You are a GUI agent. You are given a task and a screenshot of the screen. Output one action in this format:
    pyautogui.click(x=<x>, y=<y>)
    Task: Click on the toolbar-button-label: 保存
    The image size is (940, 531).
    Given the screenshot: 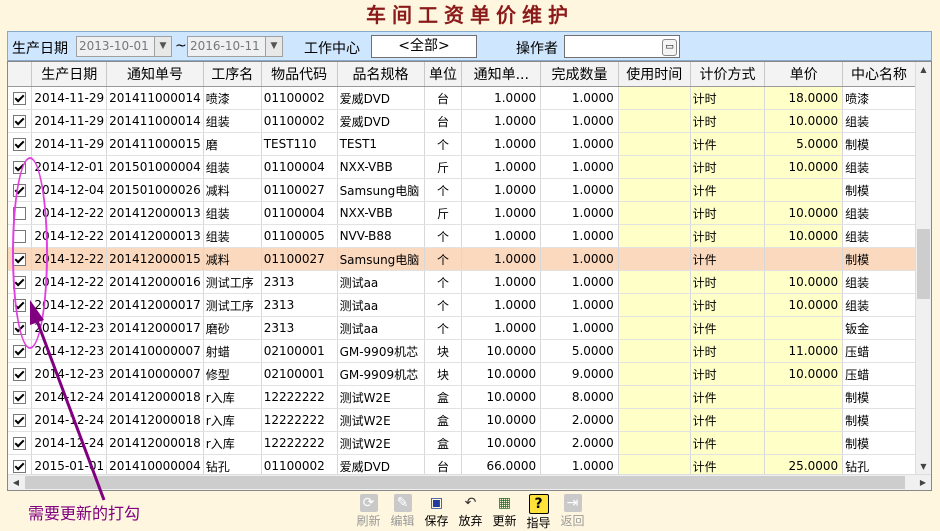 What is the action you would take?
    pyautogui.click(x=436, y=521)
    